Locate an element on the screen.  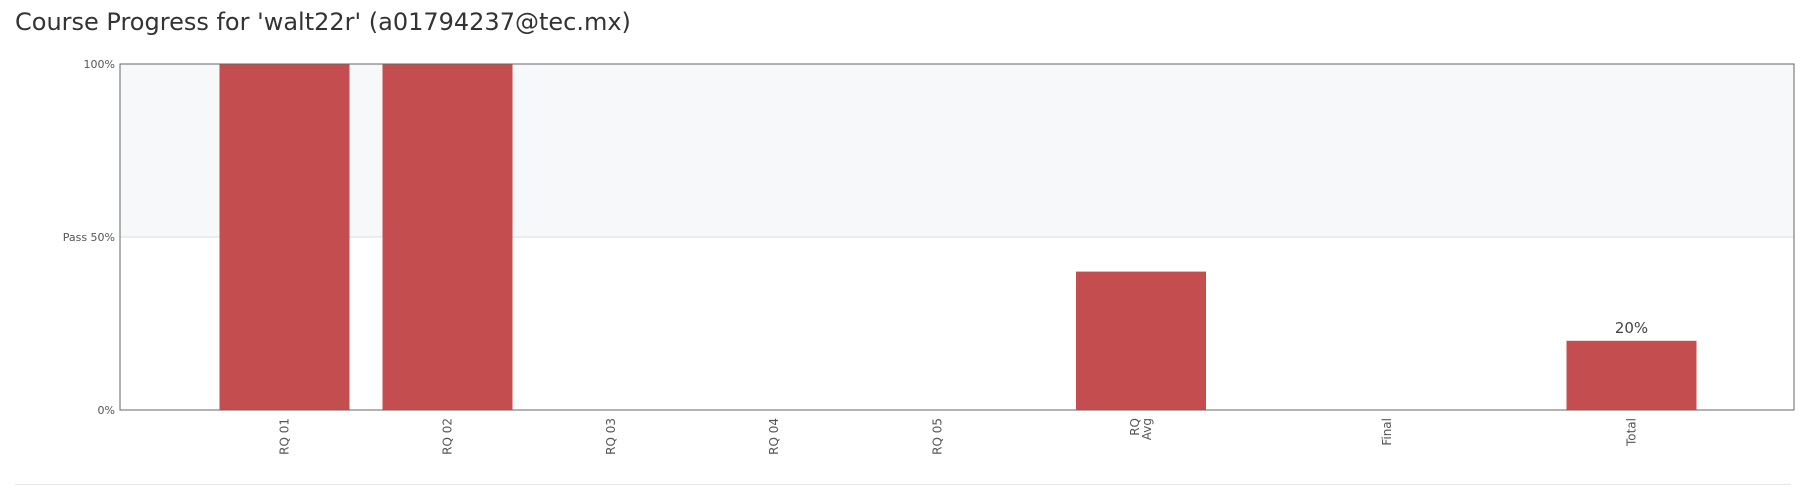
x-tick-label: RQ 03 is located at coordinates (611, 436).